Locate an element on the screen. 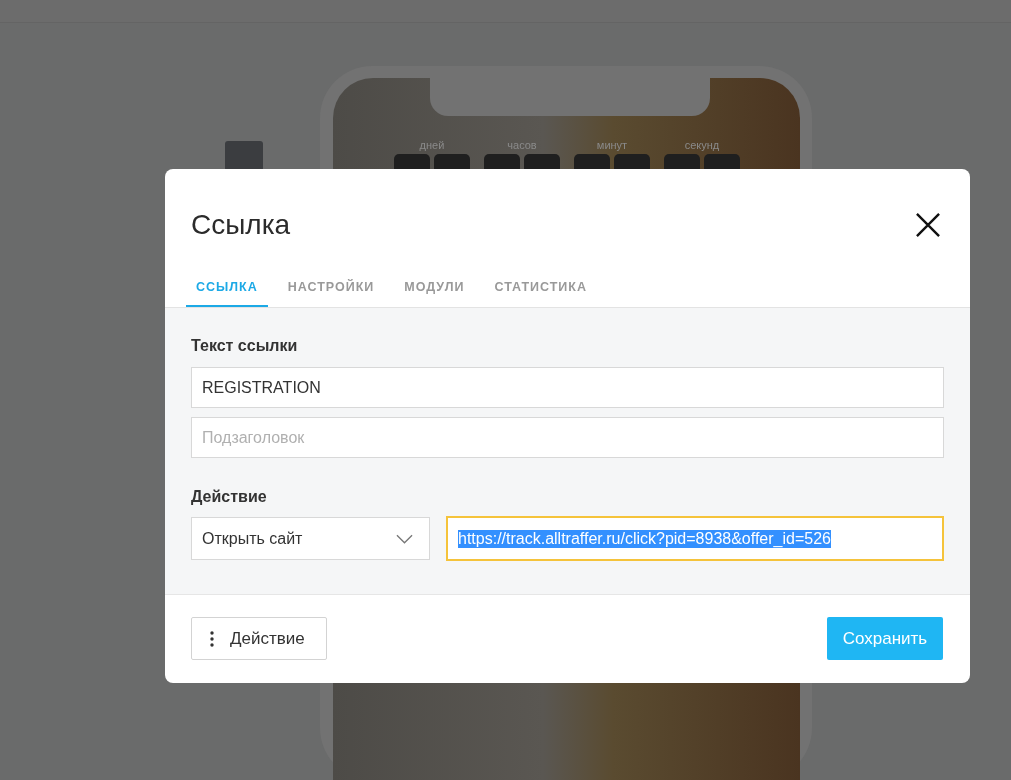  tab: НАСТРОЙКИ is located at coordinates (331, 292).